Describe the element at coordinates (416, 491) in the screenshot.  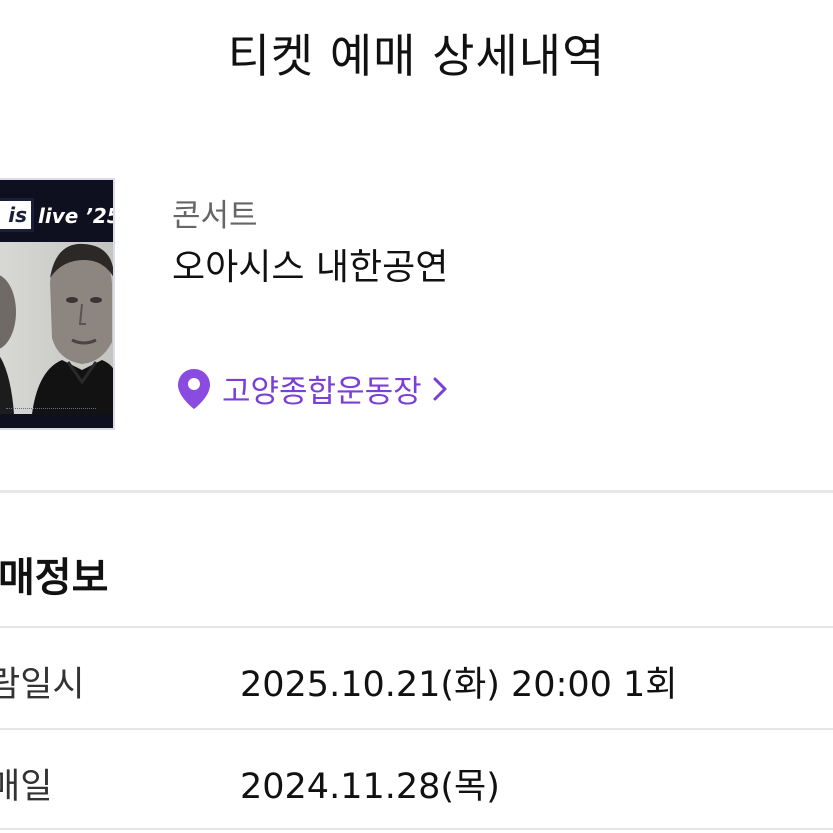
I see `section-divider` at that location.